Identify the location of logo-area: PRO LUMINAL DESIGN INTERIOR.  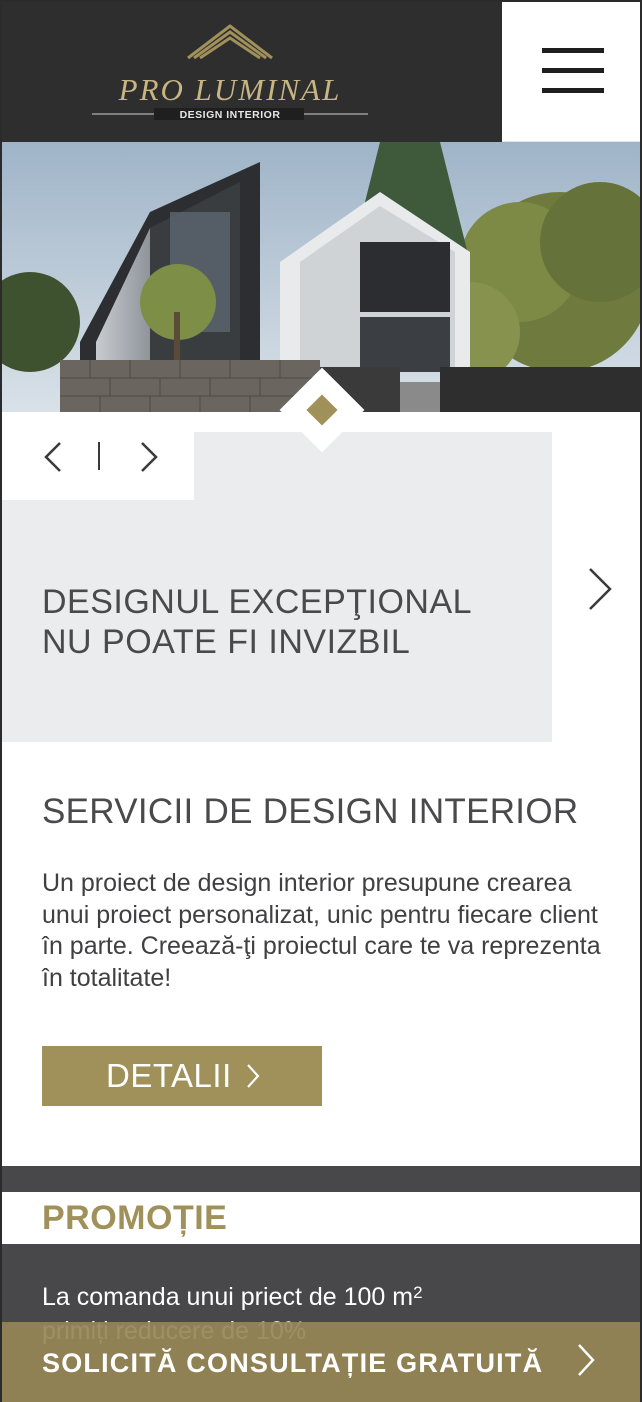
(251, 71).